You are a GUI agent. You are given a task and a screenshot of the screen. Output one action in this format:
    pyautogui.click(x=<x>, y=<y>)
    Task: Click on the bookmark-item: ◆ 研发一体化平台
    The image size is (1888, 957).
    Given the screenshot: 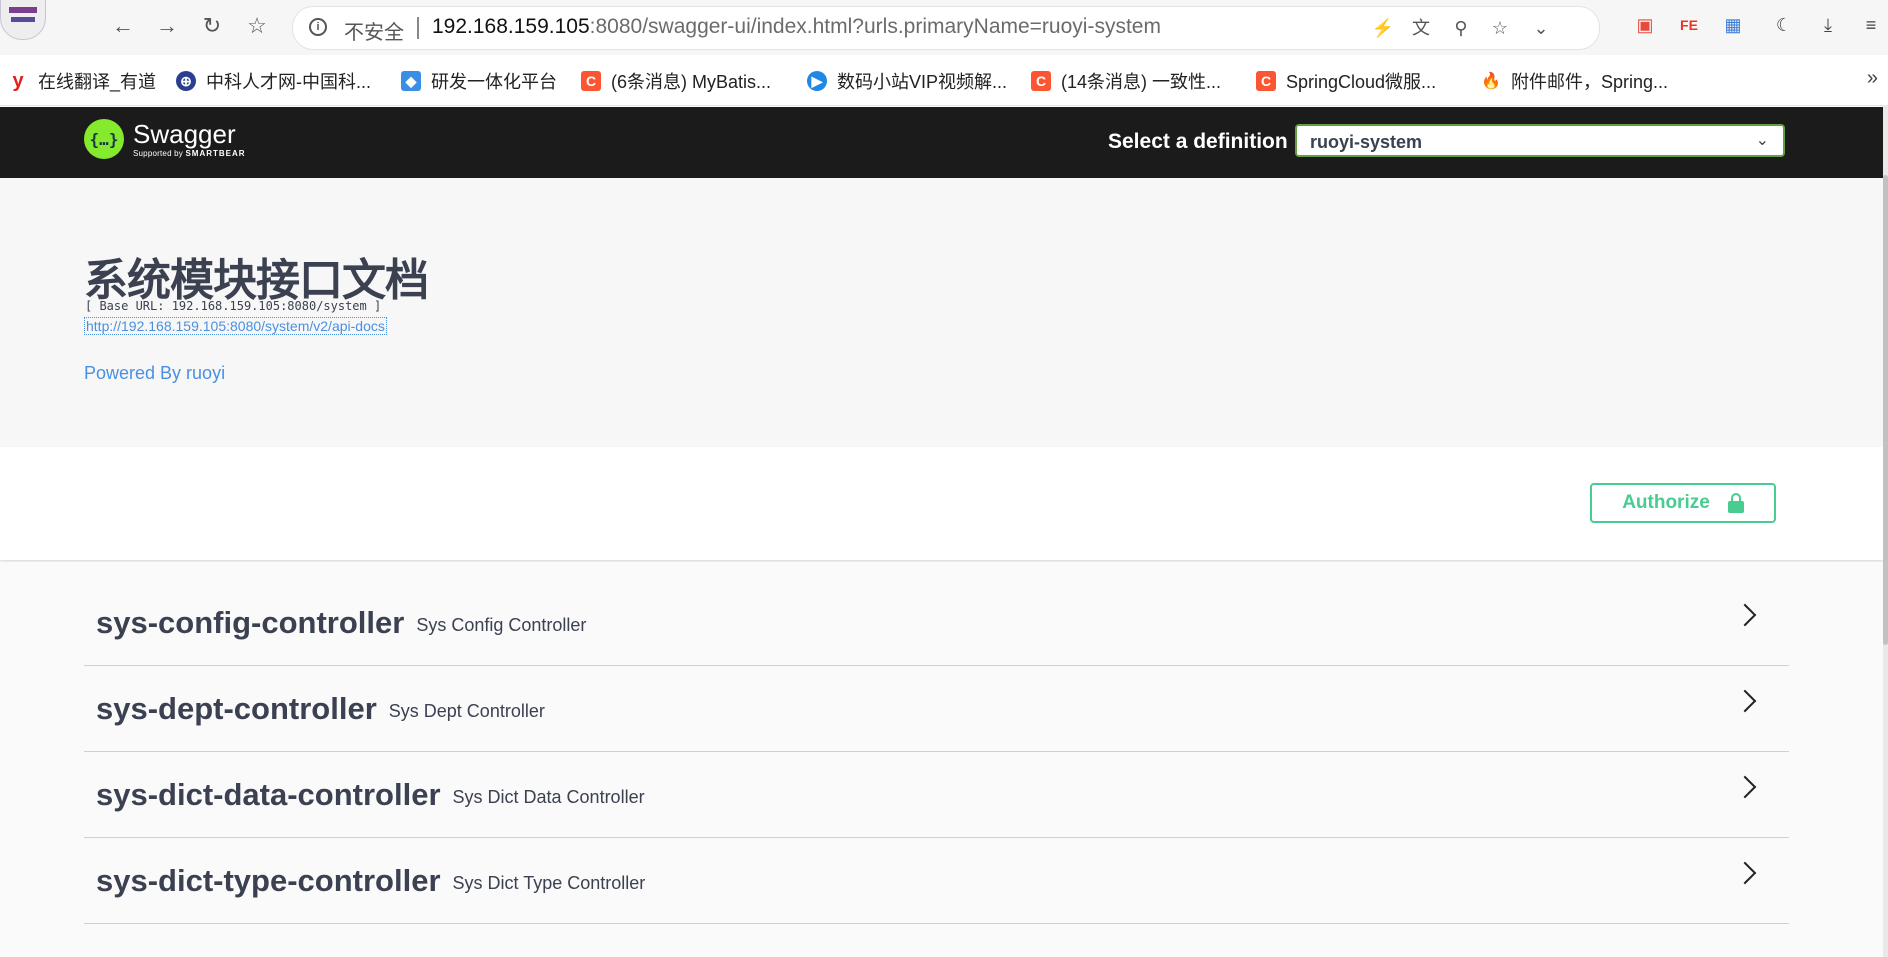 What is the action you would take?
    pyautogui.click(x=479, y=81)
    